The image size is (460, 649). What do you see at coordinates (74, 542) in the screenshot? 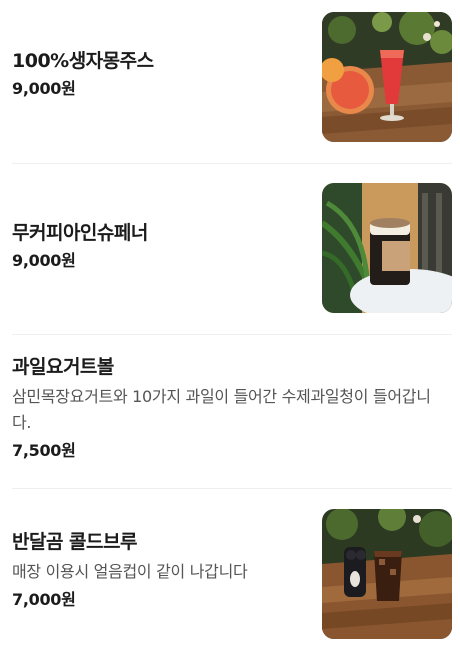
I see `menu-item-name: 반달곰 콜드브루` at bounding box center [74, 542].